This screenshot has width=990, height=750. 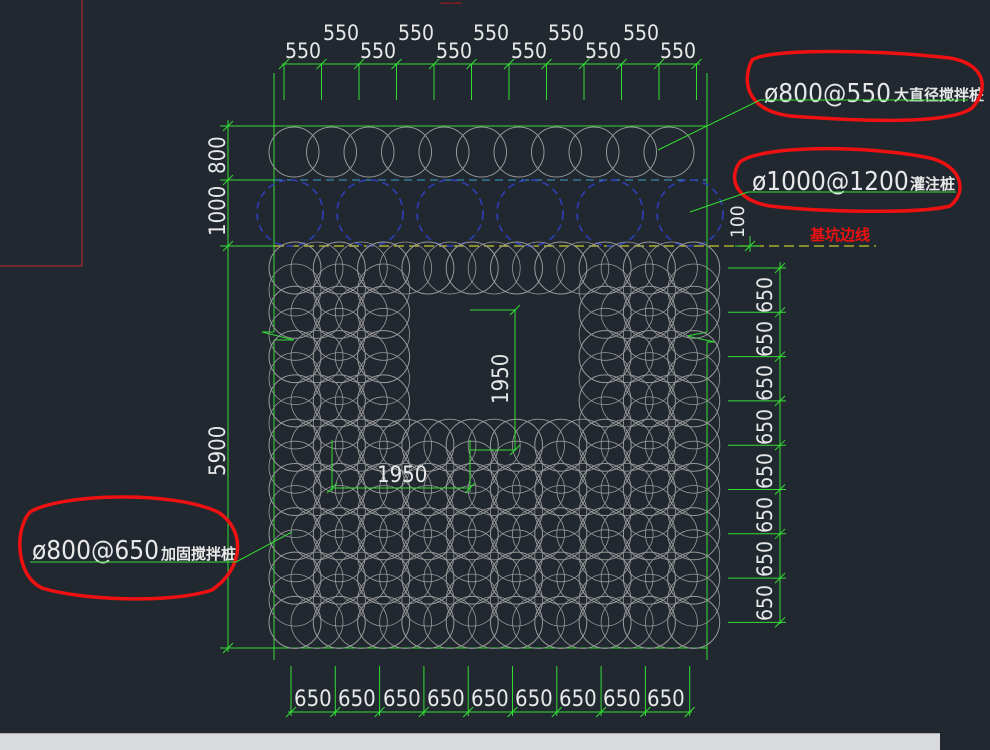 I want to click on right-dim-2: 650, so click(x=765, y=339).